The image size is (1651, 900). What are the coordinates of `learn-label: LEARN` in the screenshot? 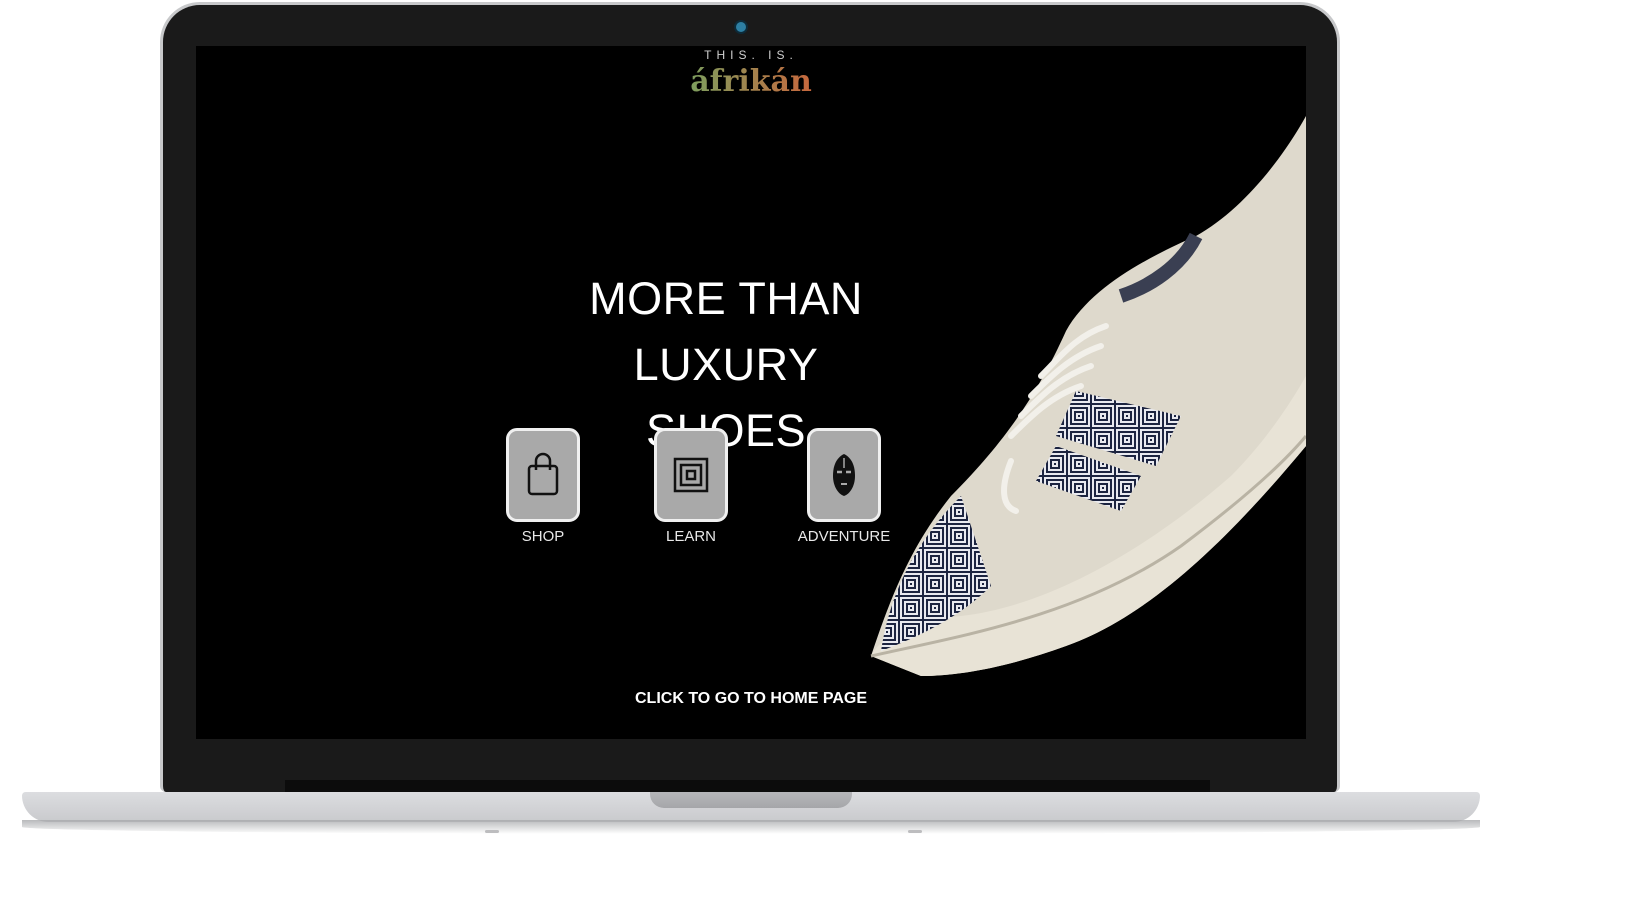 It's located at (691, 536).